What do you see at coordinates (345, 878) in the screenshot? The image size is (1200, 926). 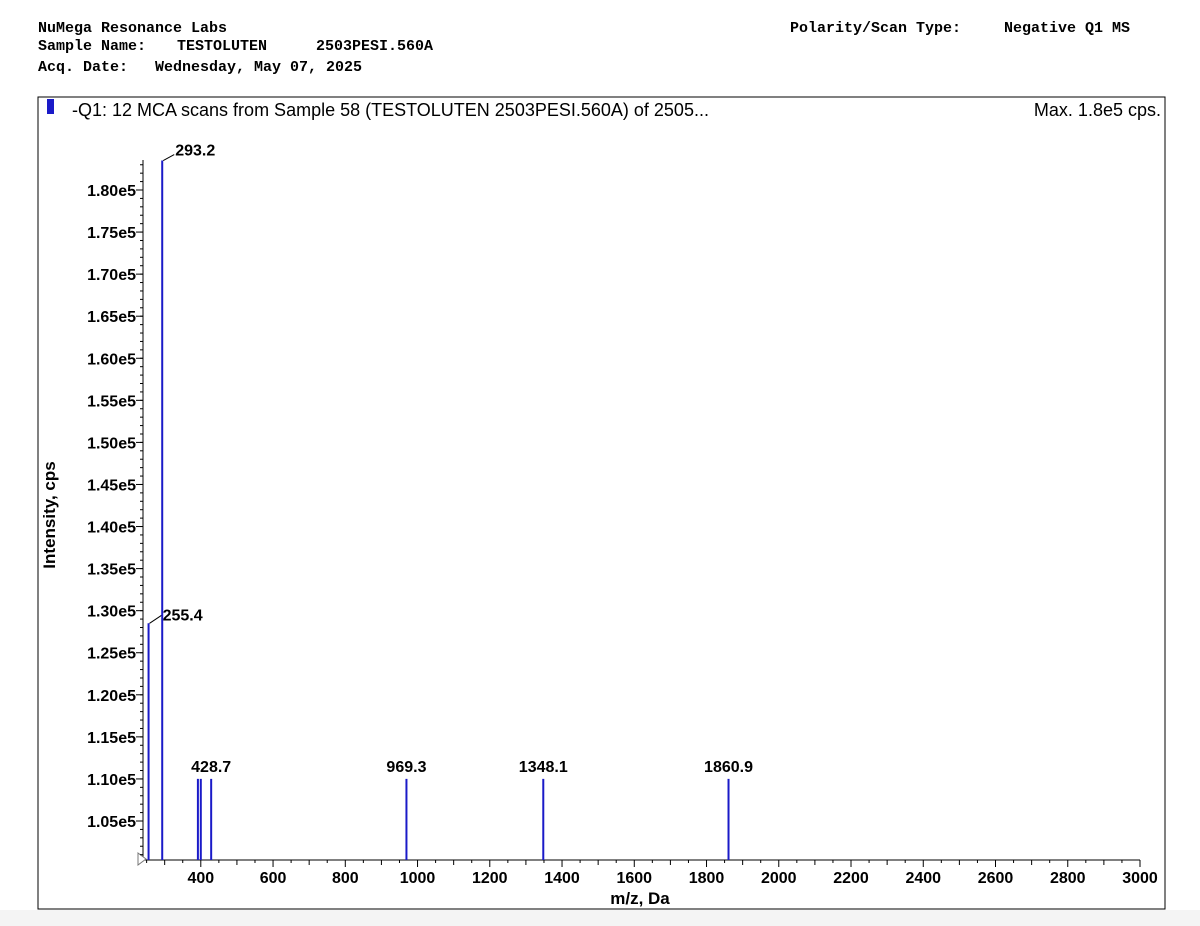 I see `x-tick-label: 800` at bounding box center [345, 878].